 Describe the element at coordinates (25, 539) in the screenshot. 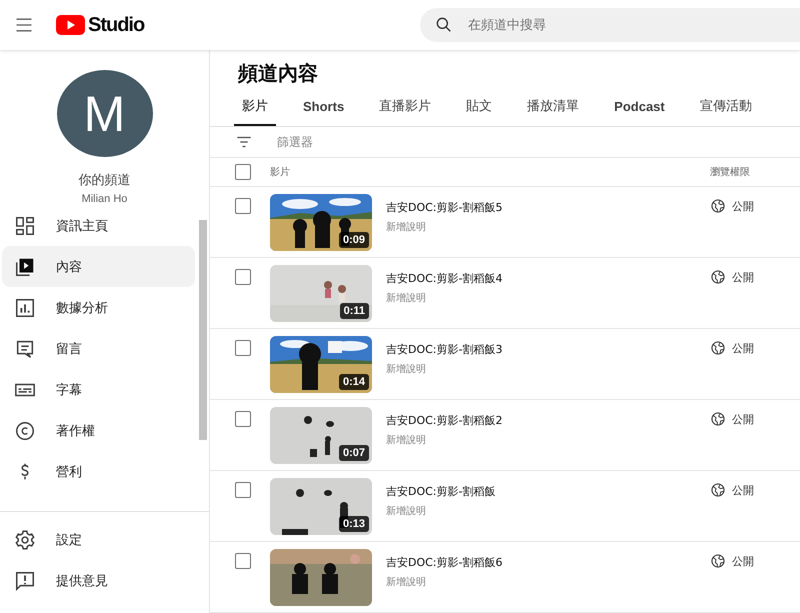

I see `settings-icon` at that location.